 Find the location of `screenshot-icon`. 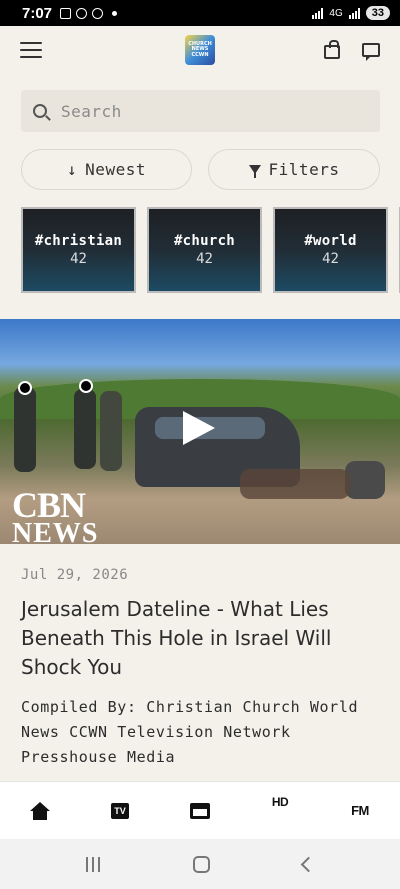

screenshot-icon is located at coordinates (66, 13).